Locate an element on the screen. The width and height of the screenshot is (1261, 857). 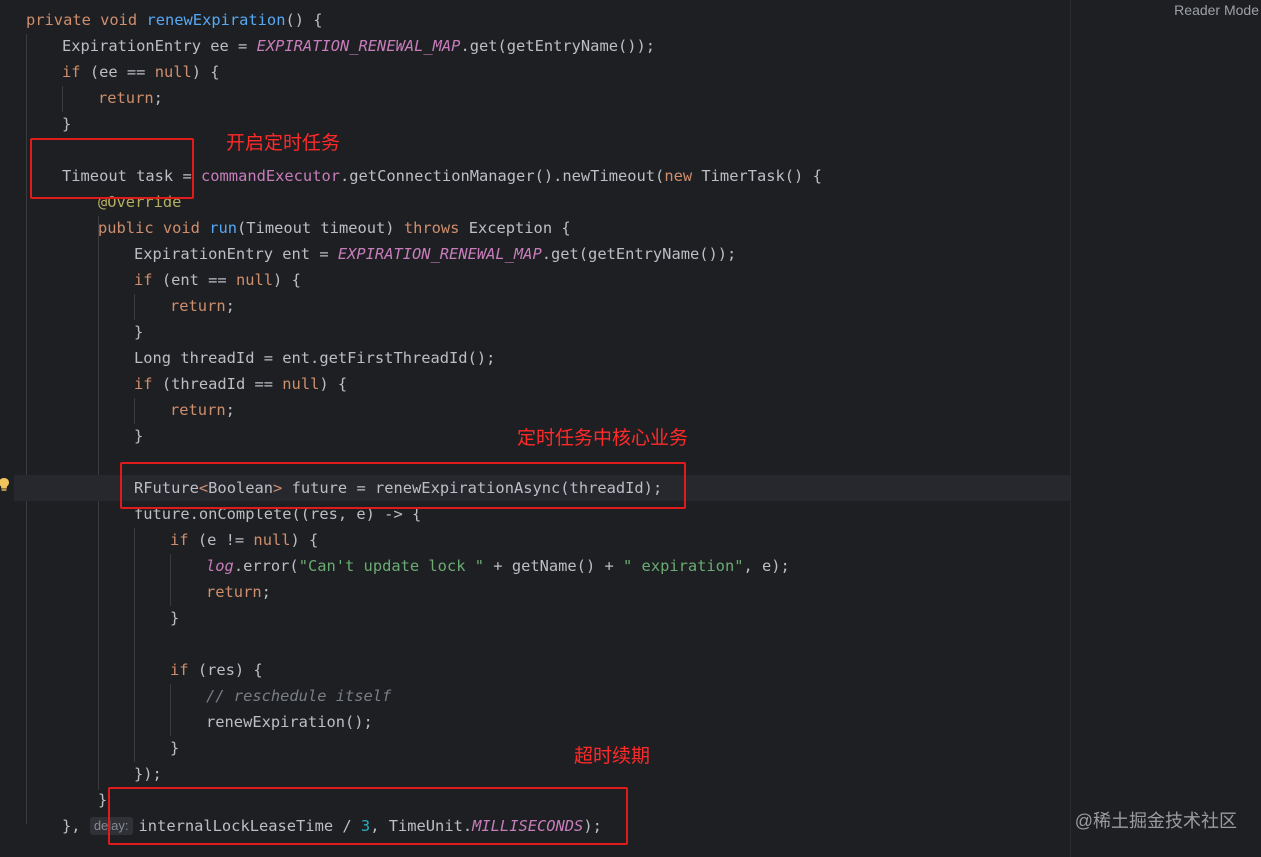
code-line-29: } is located at coordinates (175, 748).